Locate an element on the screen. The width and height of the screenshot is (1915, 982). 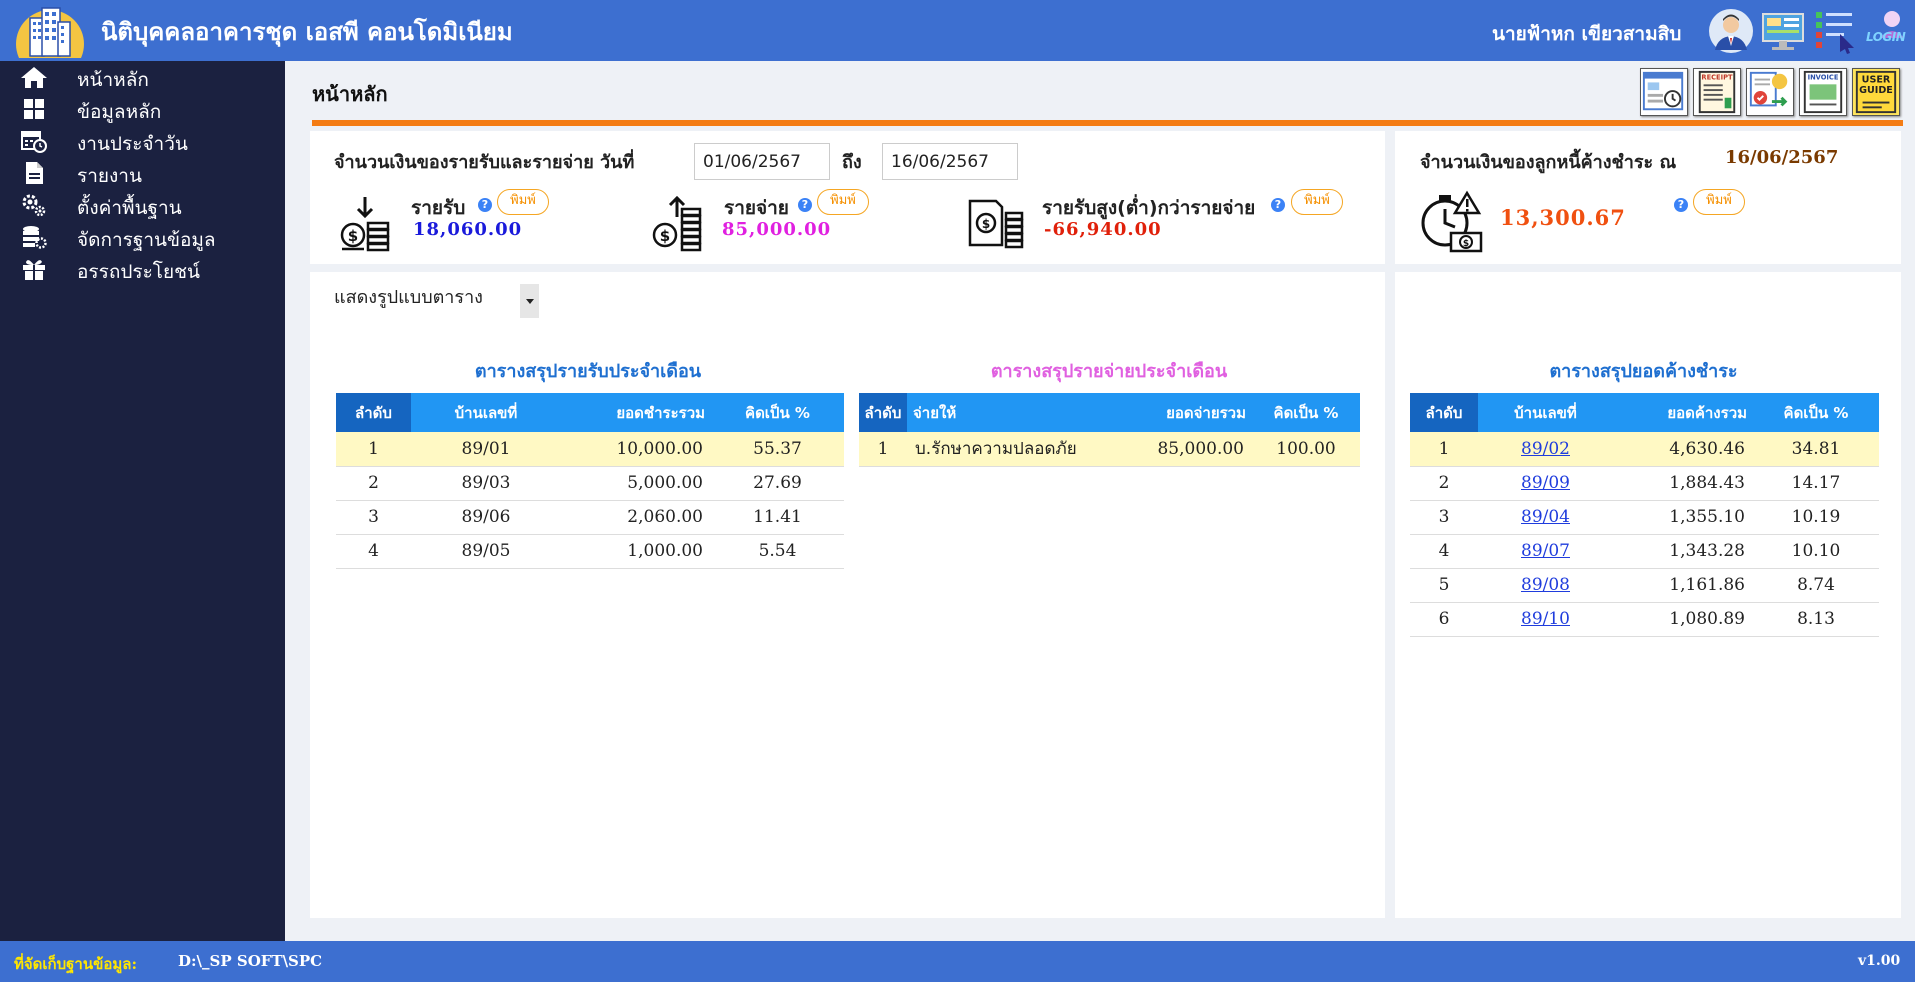
database-gear-icon is located at coordinates (35, 237).